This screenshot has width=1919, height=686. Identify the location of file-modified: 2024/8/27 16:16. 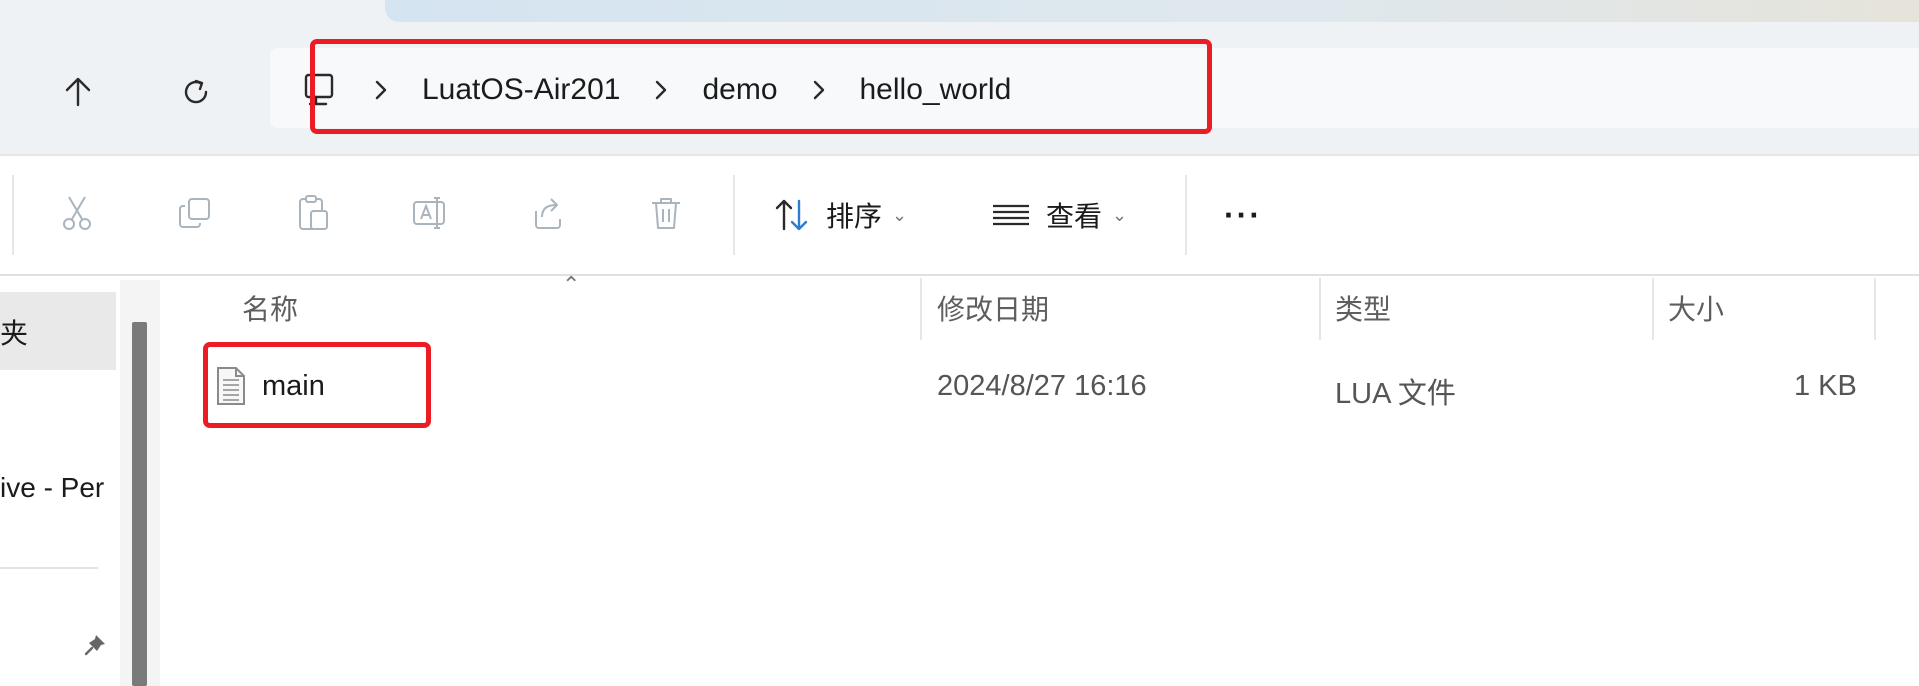
(1042, 386).